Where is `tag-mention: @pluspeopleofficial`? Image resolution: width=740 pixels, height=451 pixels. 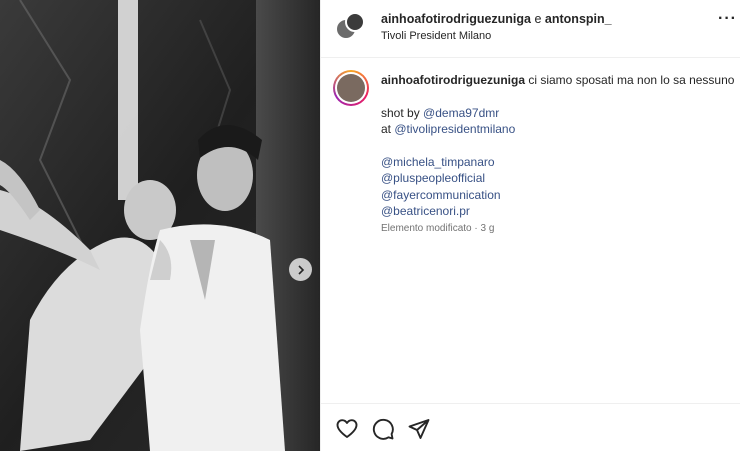 tag-mention: @pluspeopleofficial is located at coordinates (433, 178).